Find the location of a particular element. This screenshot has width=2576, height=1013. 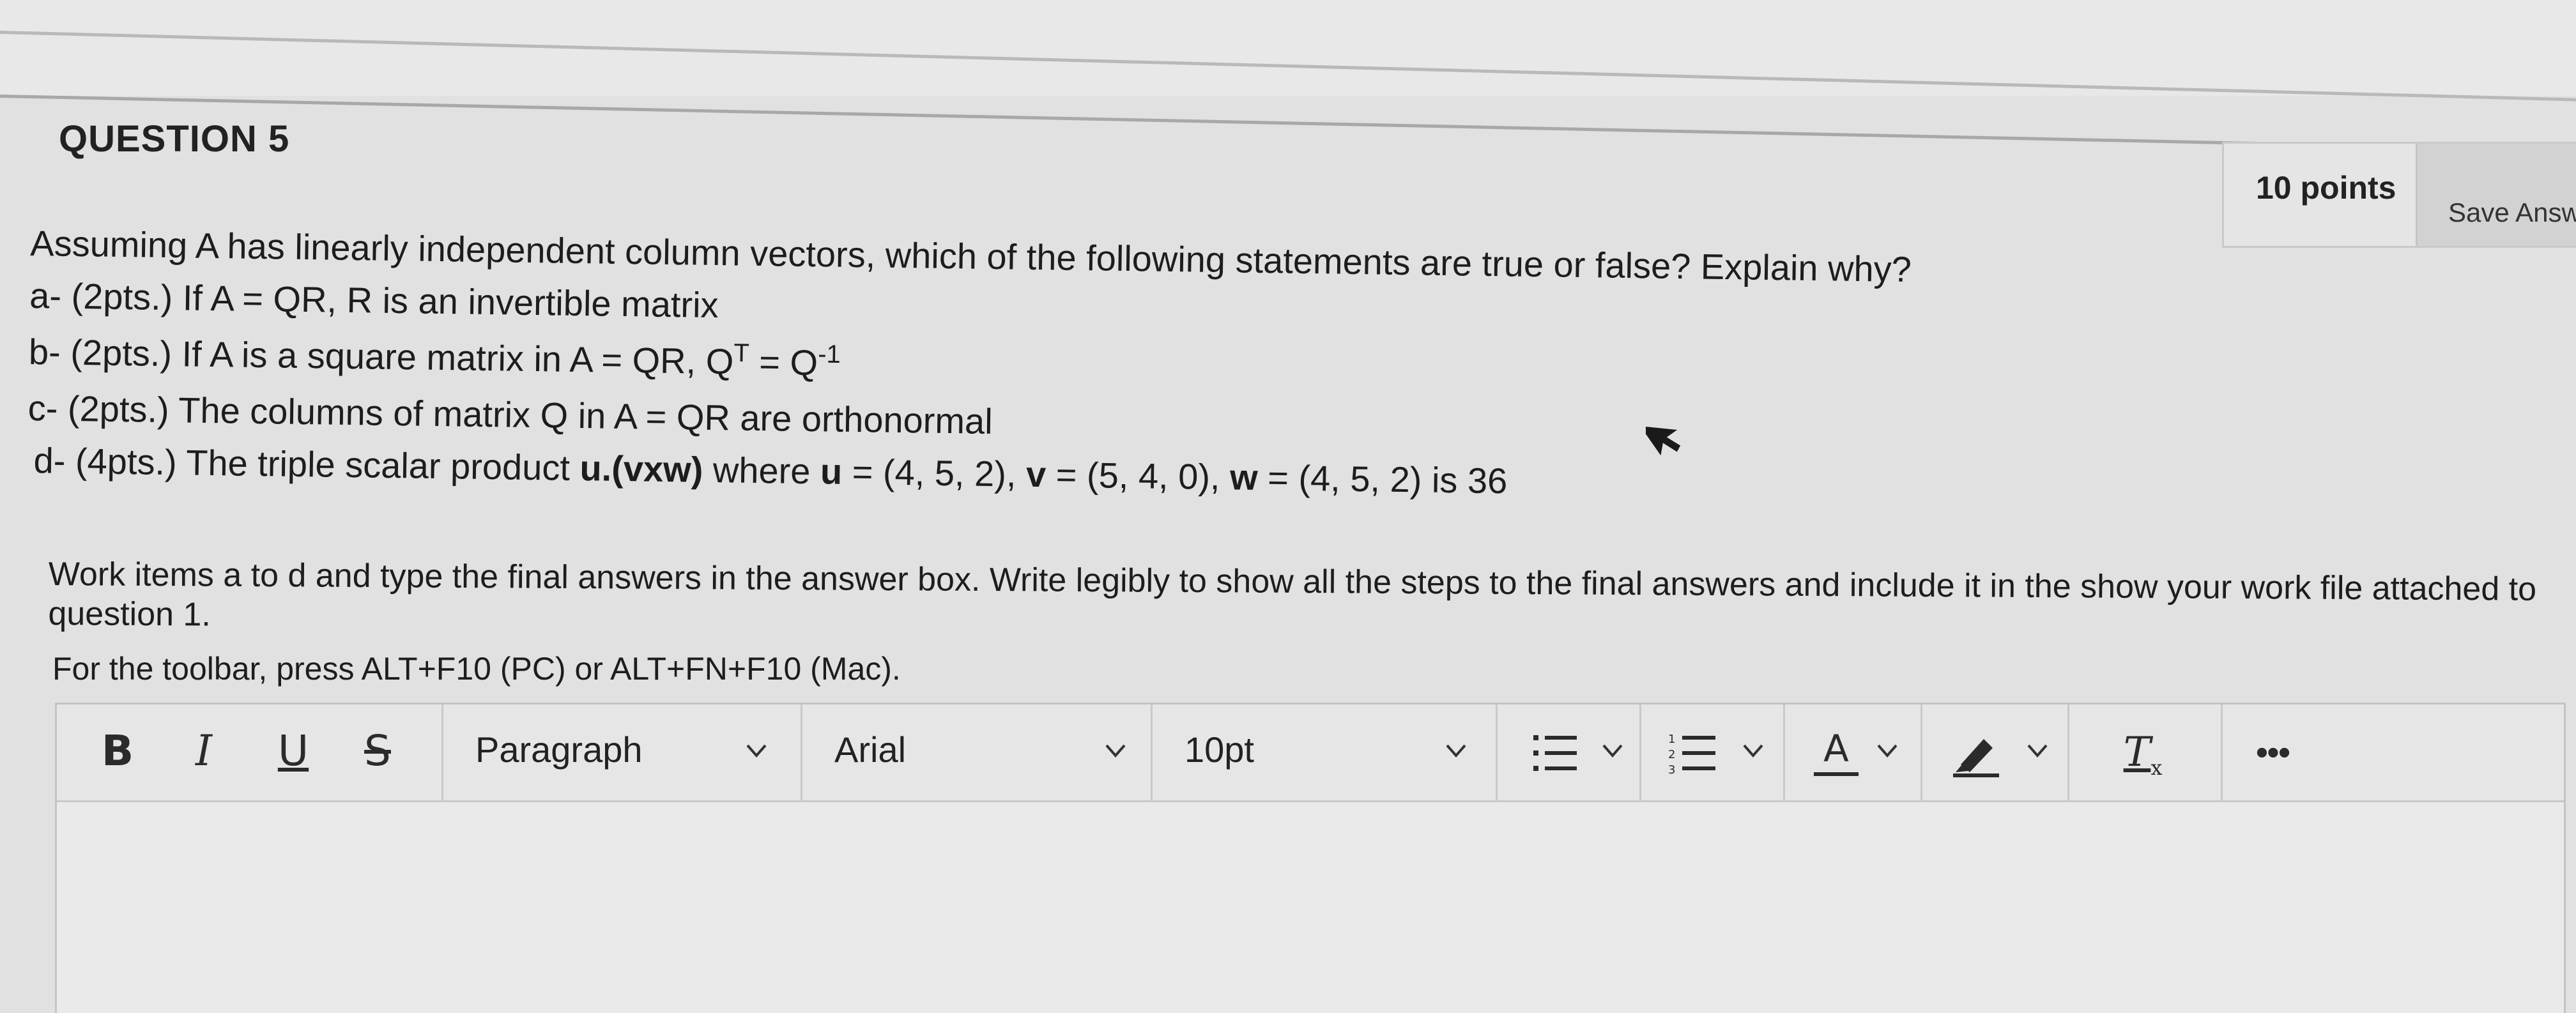

paragraph-dropdown: Paragraph is located at coordinates (622, 753).